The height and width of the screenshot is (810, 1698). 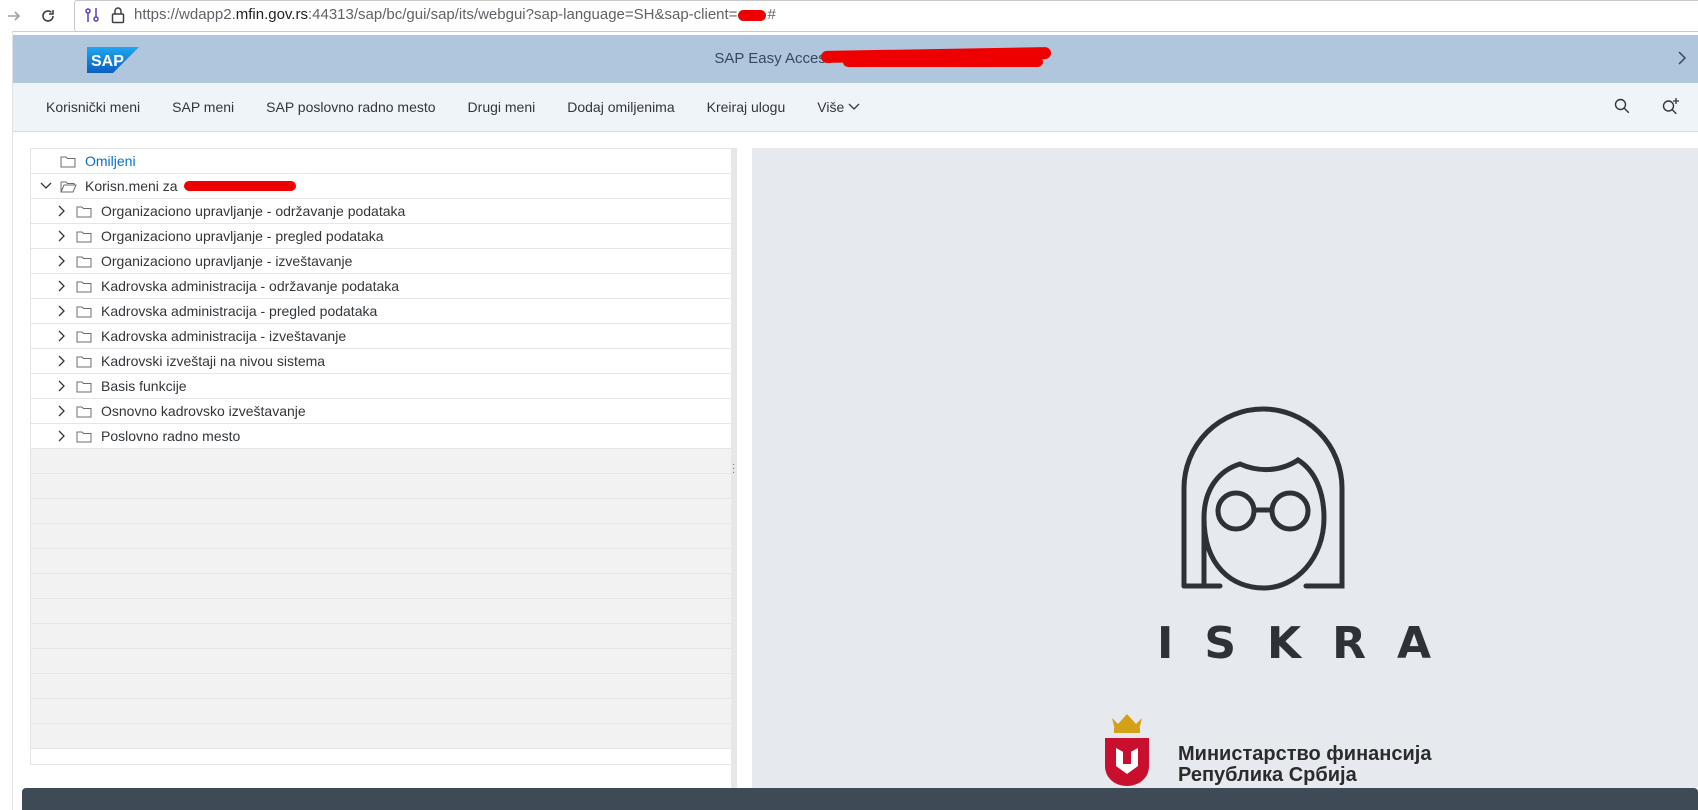 What do you see at coordinates (746, 107) in the screenshot?
I see `toolbar-create-role: Kreiraj ulogu` at bounding box center [746, 107].